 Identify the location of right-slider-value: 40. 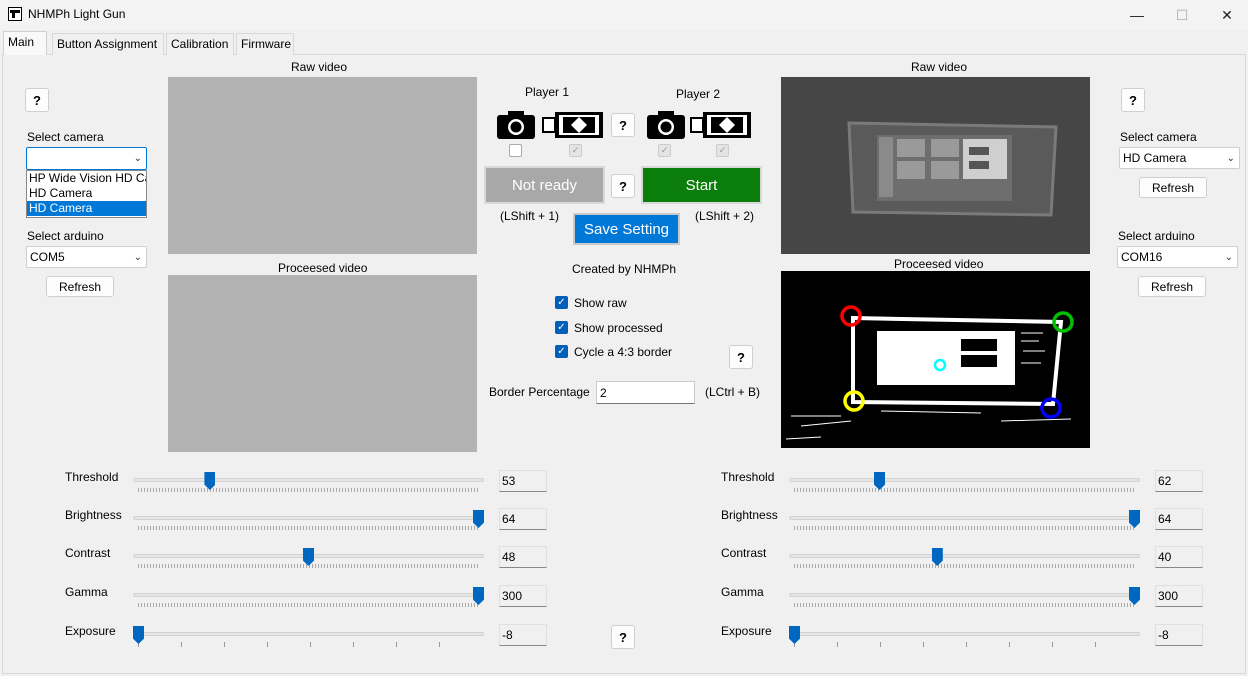
(1179, 557).